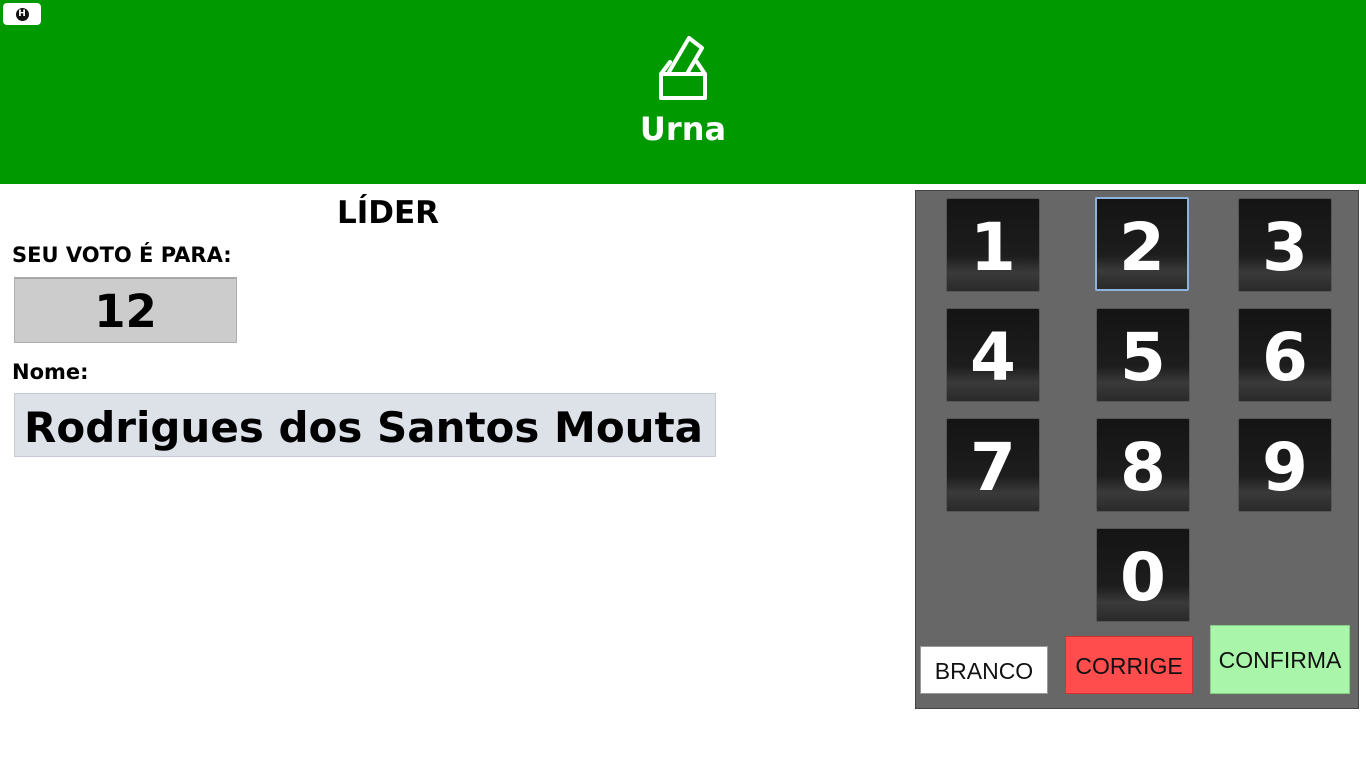 The width and height of the screenshot is (1366, 768). Describe the element at coordinates (125, 310) in the screenshot. I see `vote-number-display: 12` at that location.